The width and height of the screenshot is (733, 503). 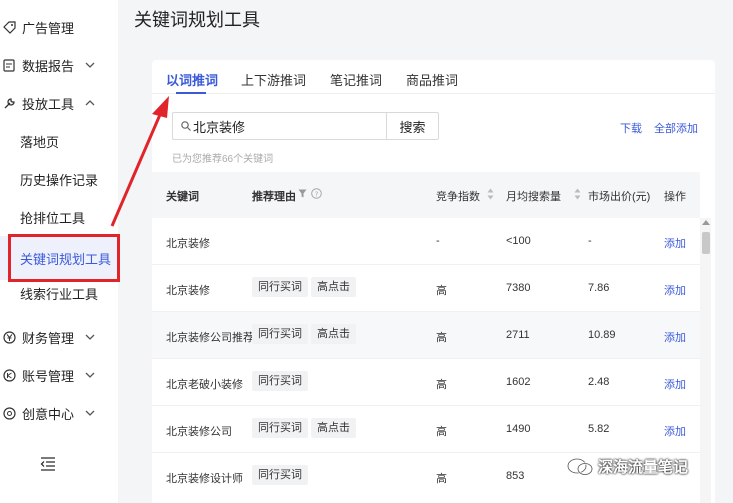 I want to click on table-scrollbar, so click(x=705, y=360).